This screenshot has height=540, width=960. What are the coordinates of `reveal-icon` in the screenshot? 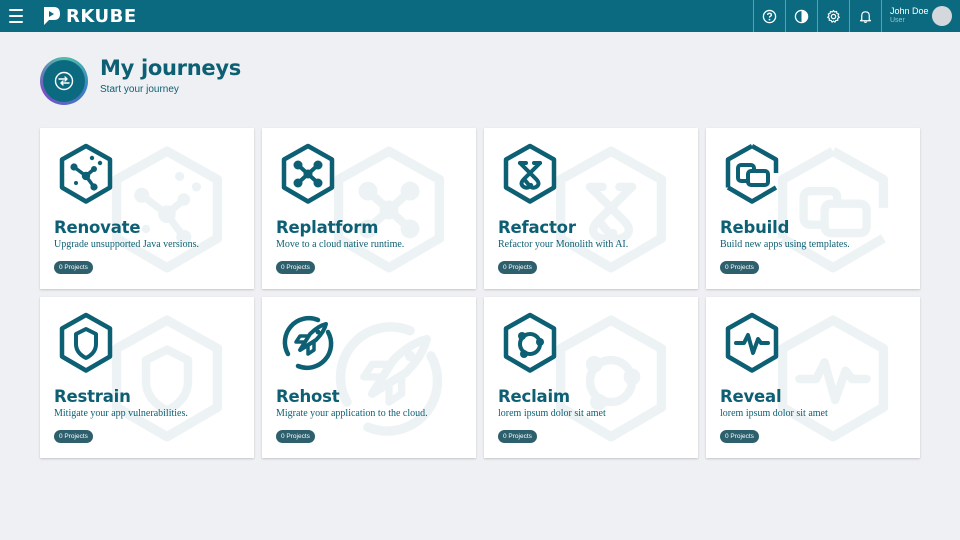 It's located at (752, 343).